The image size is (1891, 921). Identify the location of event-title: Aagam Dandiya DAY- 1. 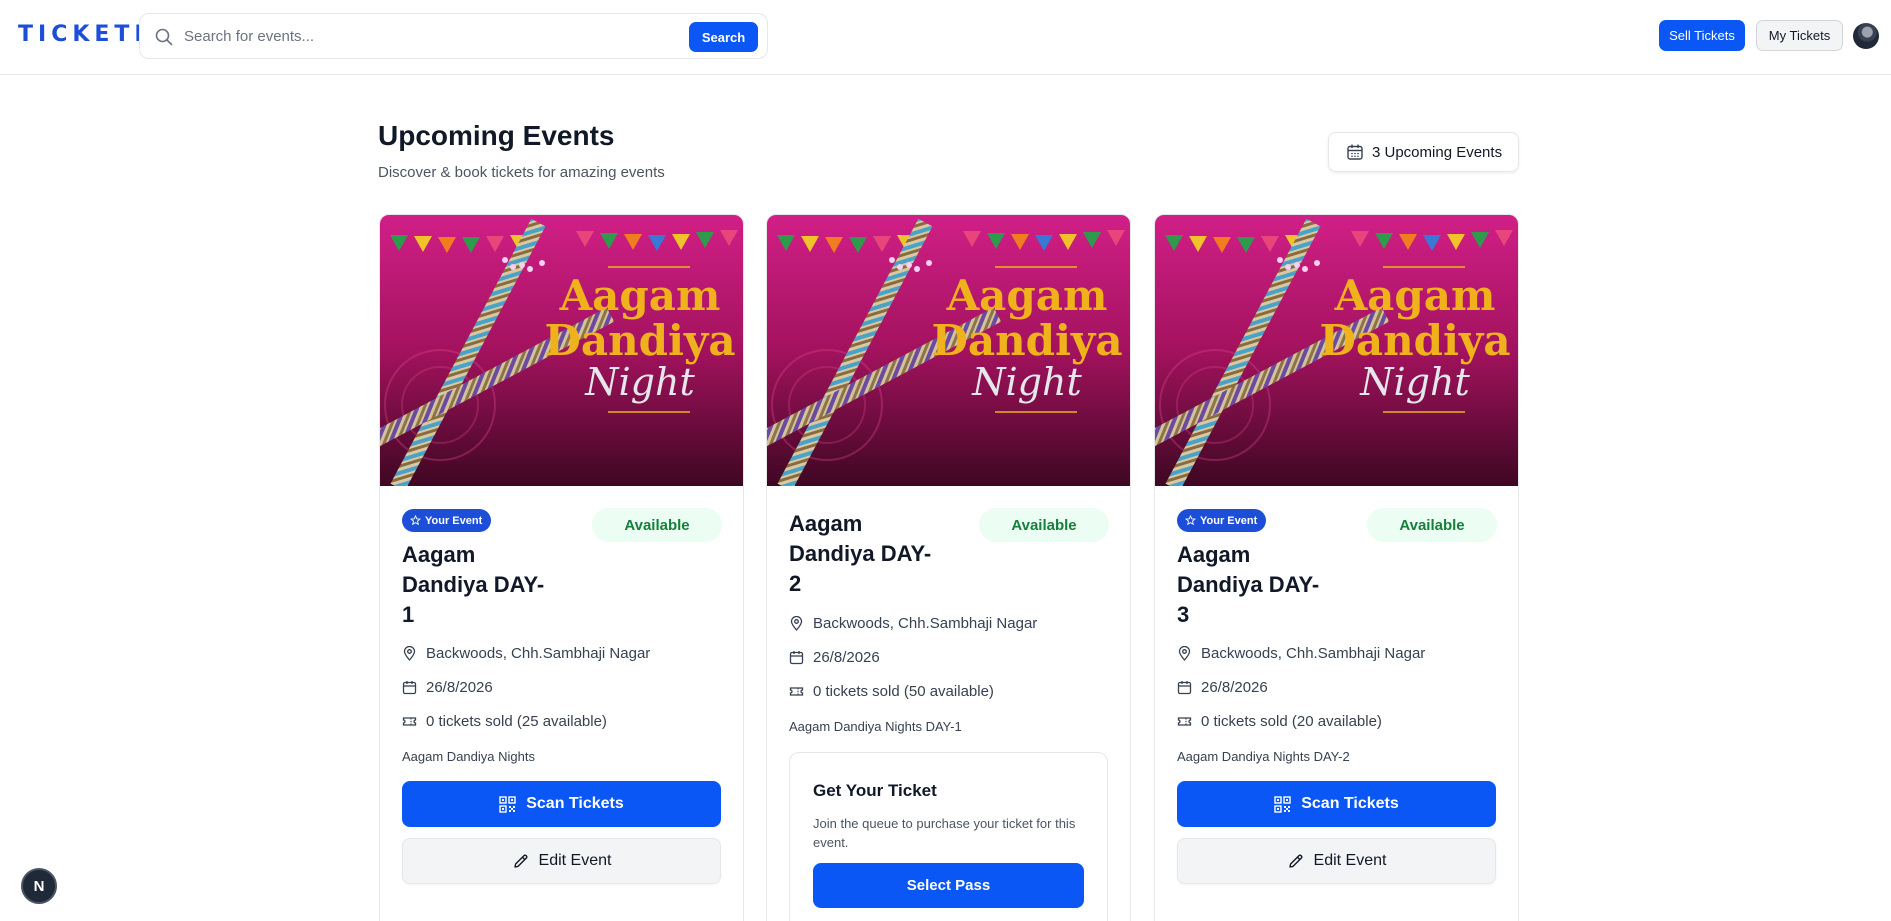
(473, 584).